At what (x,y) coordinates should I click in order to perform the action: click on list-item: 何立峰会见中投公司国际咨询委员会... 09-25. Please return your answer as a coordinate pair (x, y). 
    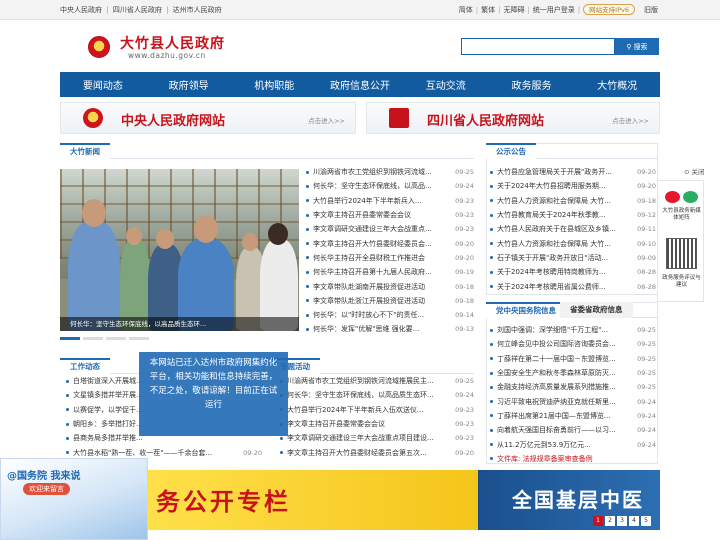
    Looking at the image, I should click on (573, 344).